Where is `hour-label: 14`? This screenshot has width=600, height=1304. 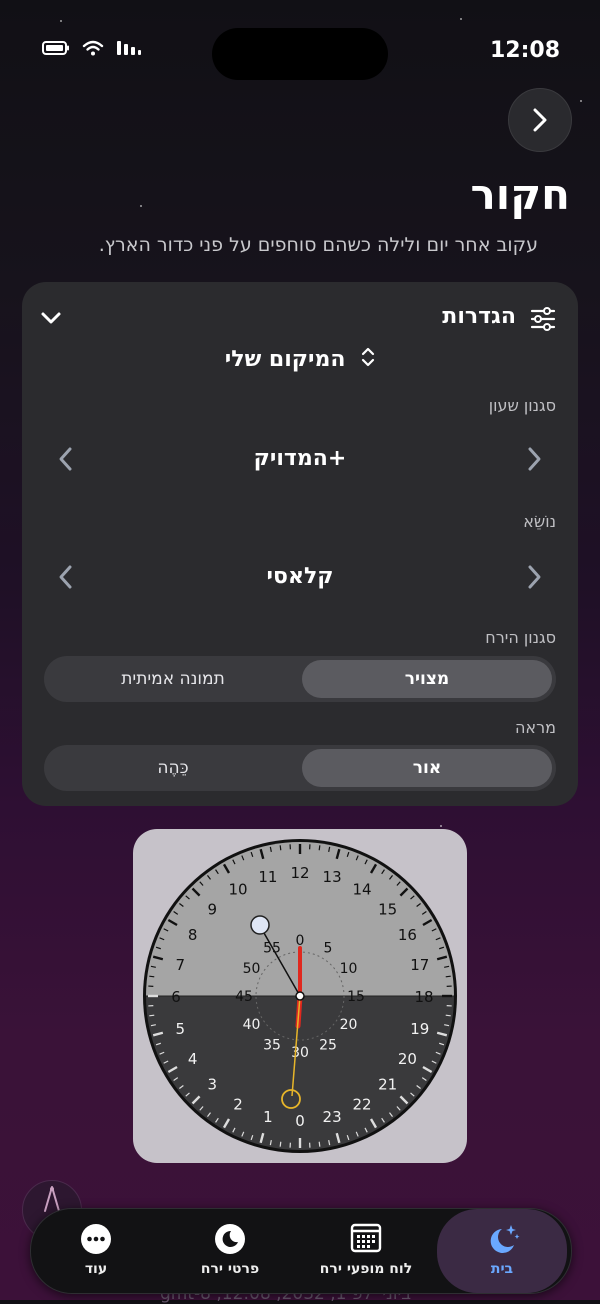 hour-label: 14 is located at coordinates (361, 890).